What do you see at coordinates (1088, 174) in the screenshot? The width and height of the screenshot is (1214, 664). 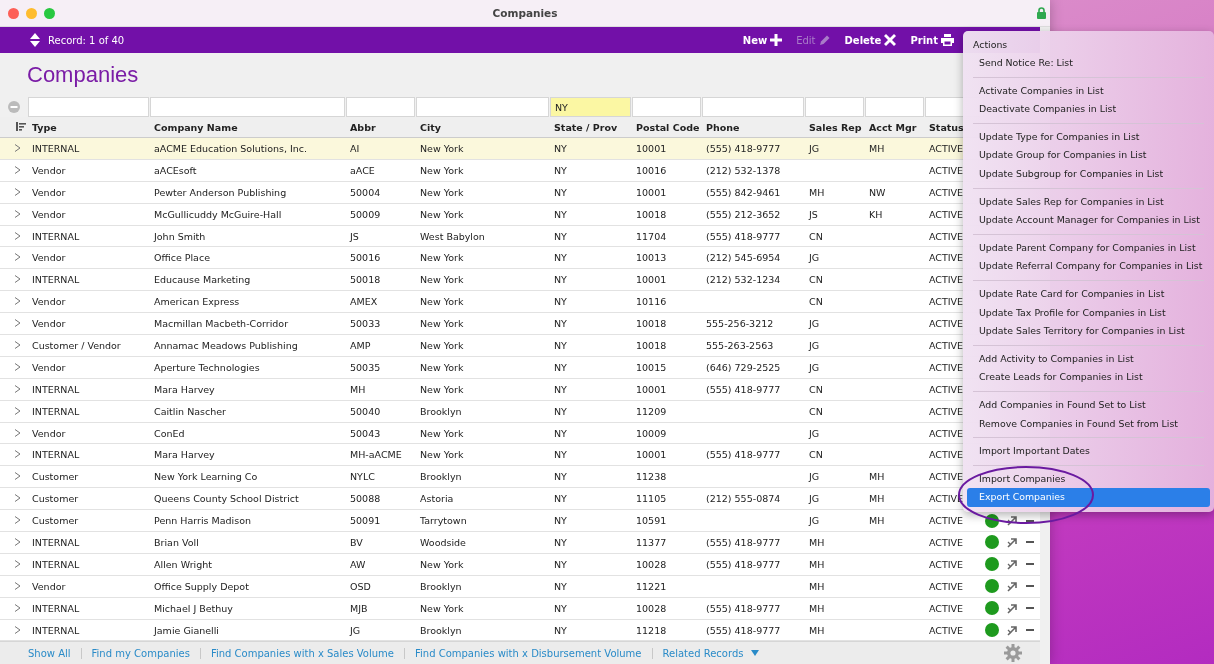 I see `menu-item: Update Subgroup for Companies in List` at bounding box center [1088, 174].